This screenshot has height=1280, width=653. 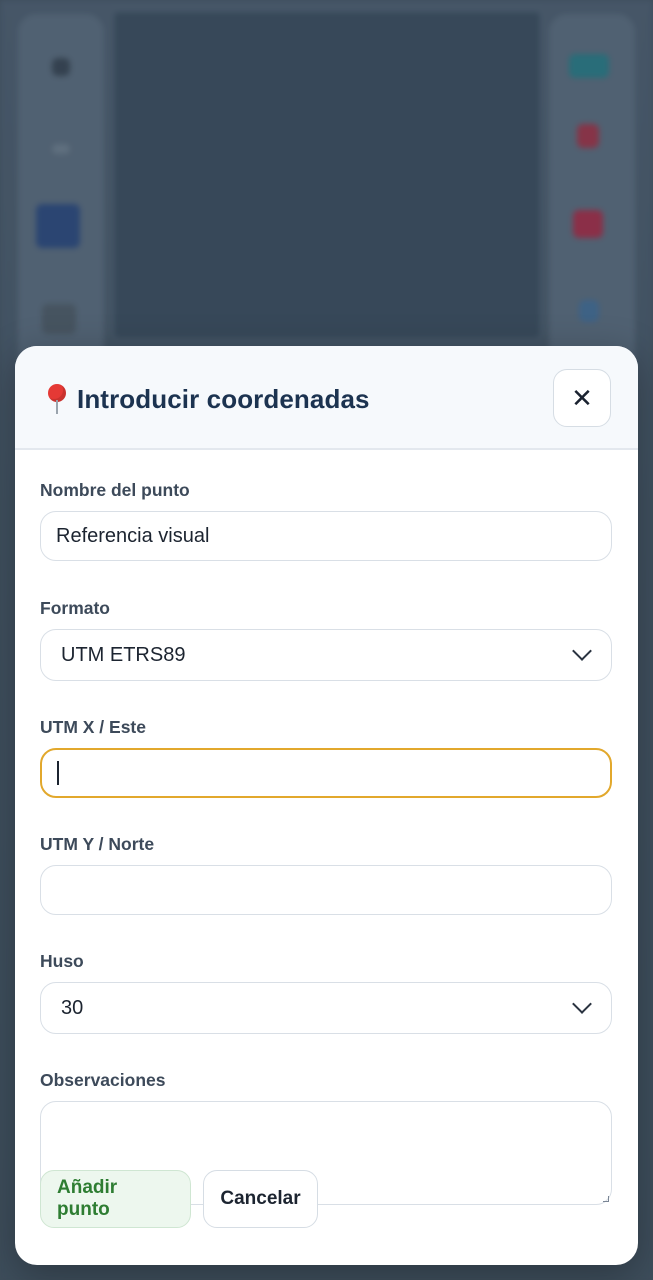 What do you see at coordinates (326, 655) in the screenshot?
I see `format-select: UTM ETRS89` at bounding box center [326, 655].